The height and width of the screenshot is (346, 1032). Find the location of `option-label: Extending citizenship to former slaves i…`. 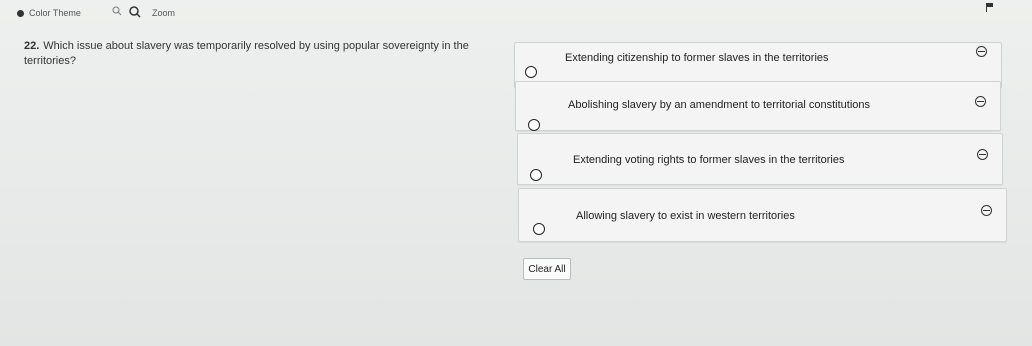

option-label: Extending citizenship to former slaves i… is located at coordinates (697, 58).